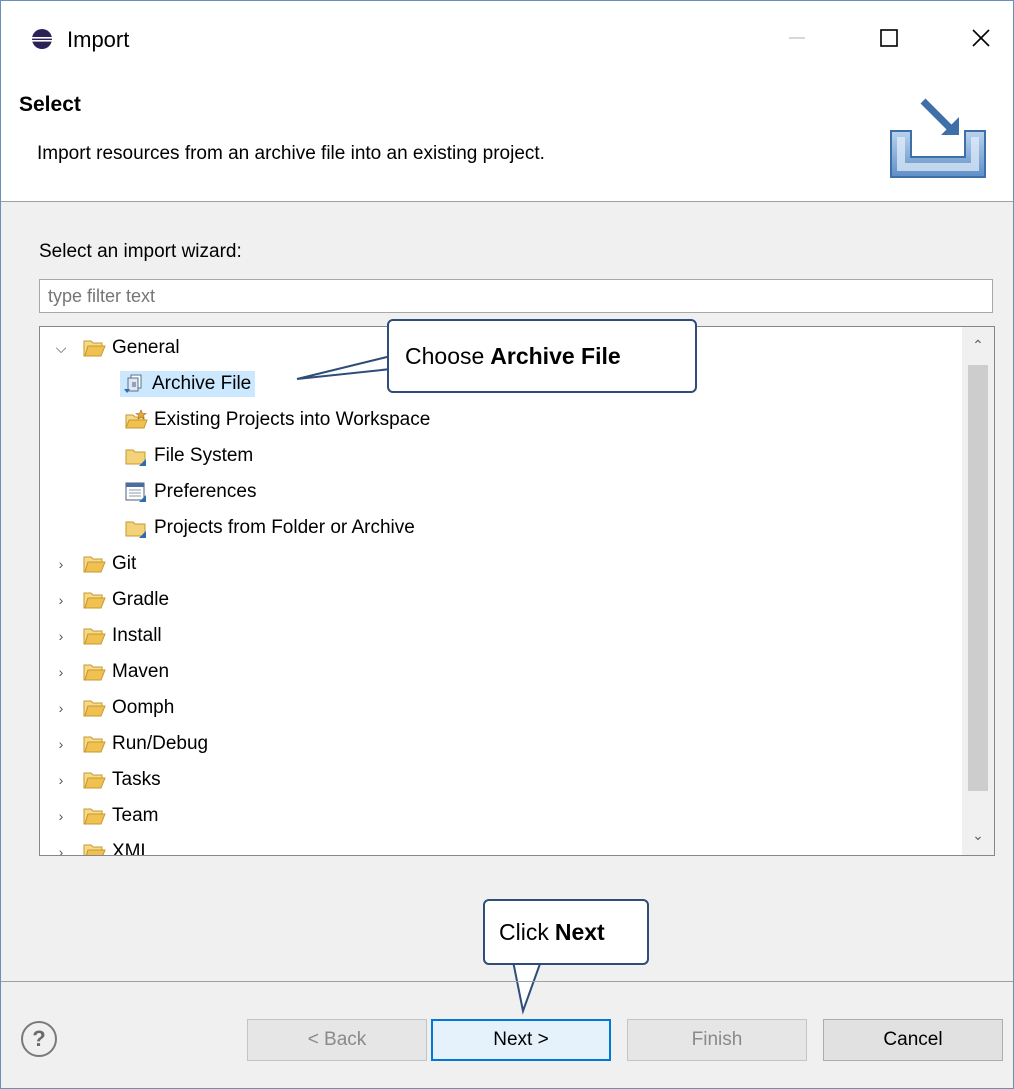 The width and height of the screenshot is (1014, 1089). Describe the element at coordinates (132, 848) in the screenshot. I see `tree-item-label: XML` at that location.